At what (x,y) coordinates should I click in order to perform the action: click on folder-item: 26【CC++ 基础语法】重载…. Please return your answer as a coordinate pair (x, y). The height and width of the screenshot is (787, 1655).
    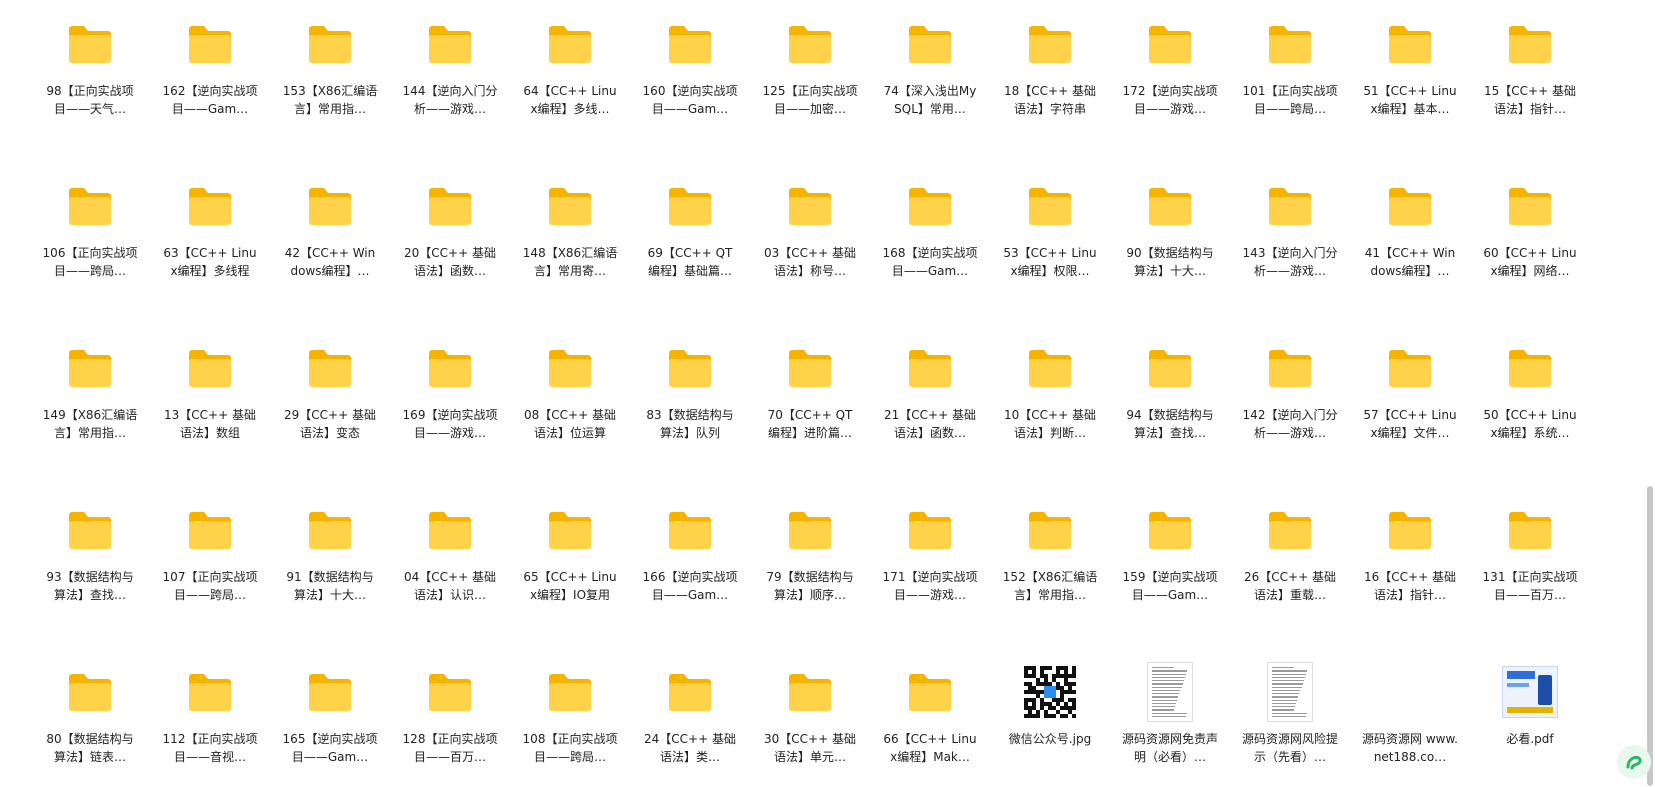
    Looking at the image, I should click on (1290, 567).